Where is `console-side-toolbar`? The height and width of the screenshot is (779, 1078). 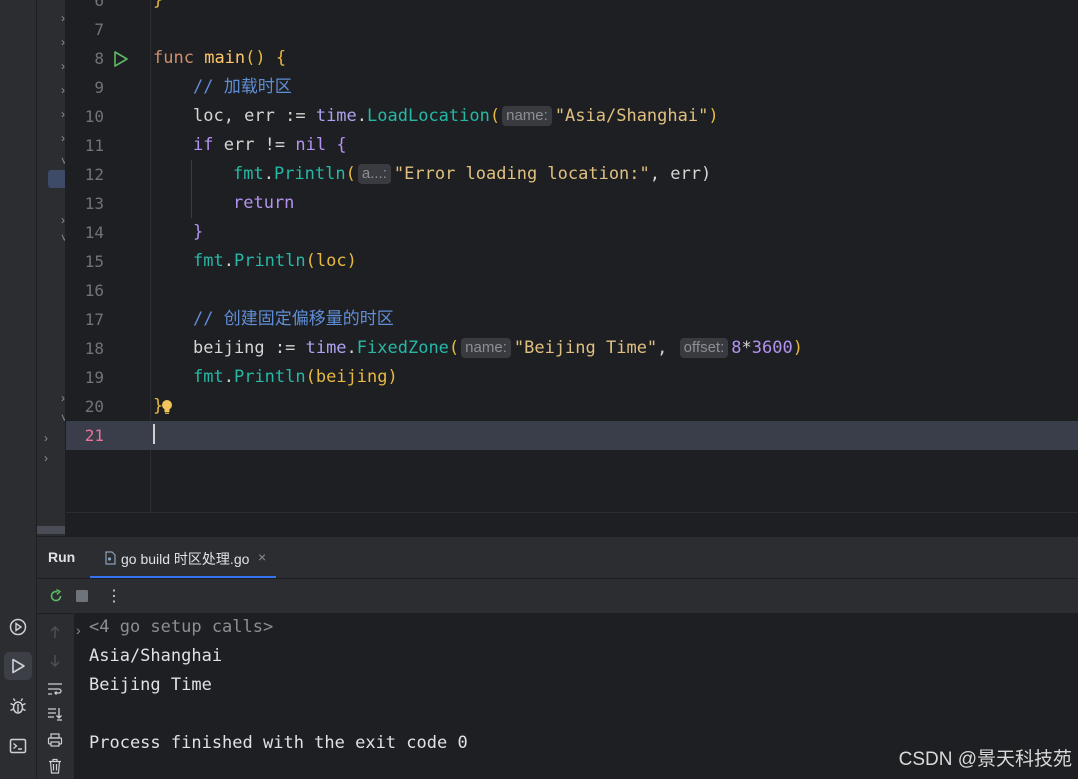 console-side-toolbar is located at coordinates (55, 696).